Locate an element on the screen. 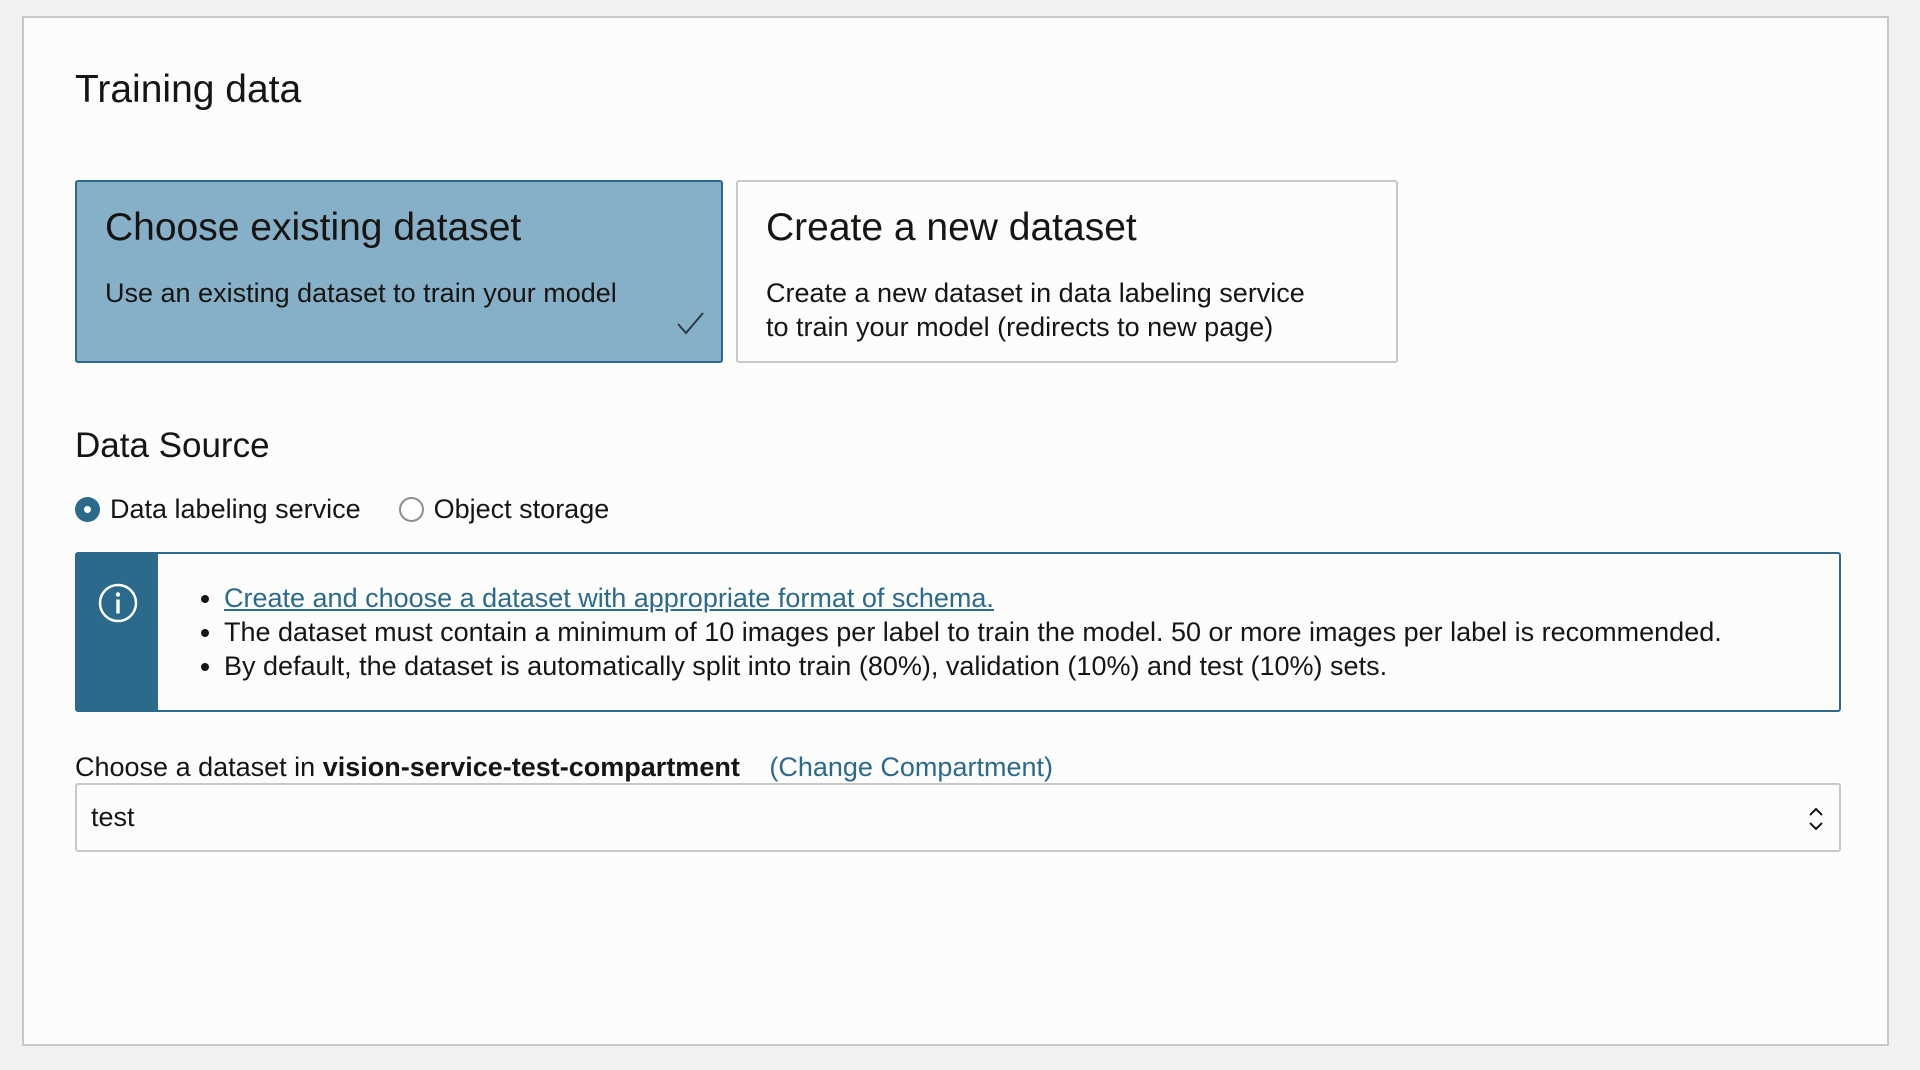 This screenshot has height=1070, width=1920. change-compartment-link: (Change Compartment) is located at coordinates (911, 767).